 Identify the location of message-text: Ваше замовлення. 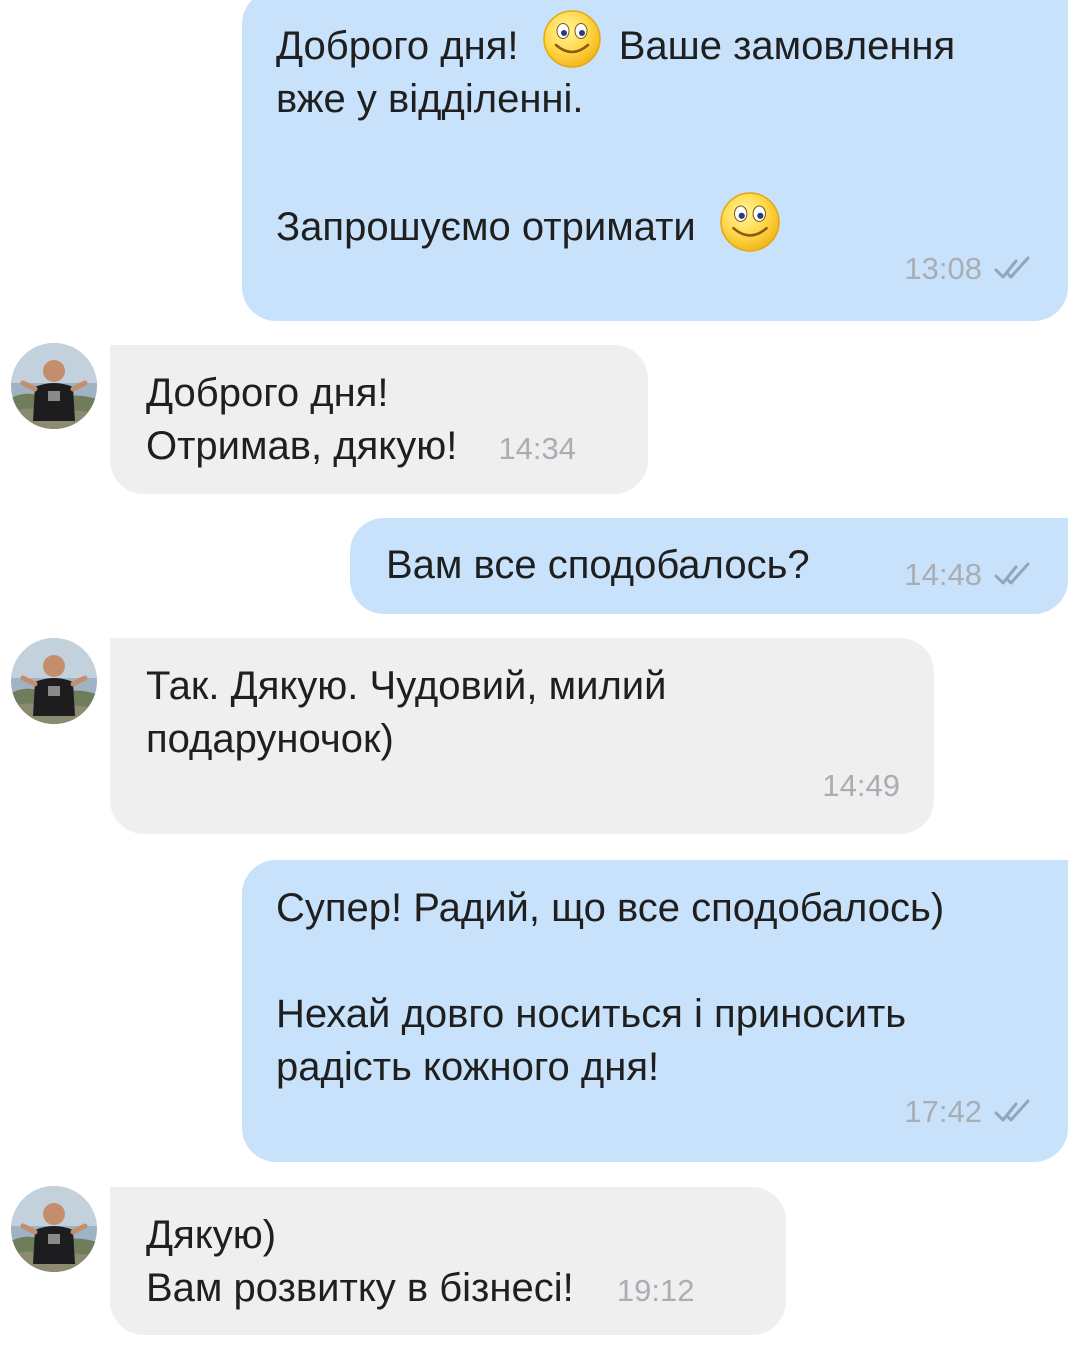
(787, 46).